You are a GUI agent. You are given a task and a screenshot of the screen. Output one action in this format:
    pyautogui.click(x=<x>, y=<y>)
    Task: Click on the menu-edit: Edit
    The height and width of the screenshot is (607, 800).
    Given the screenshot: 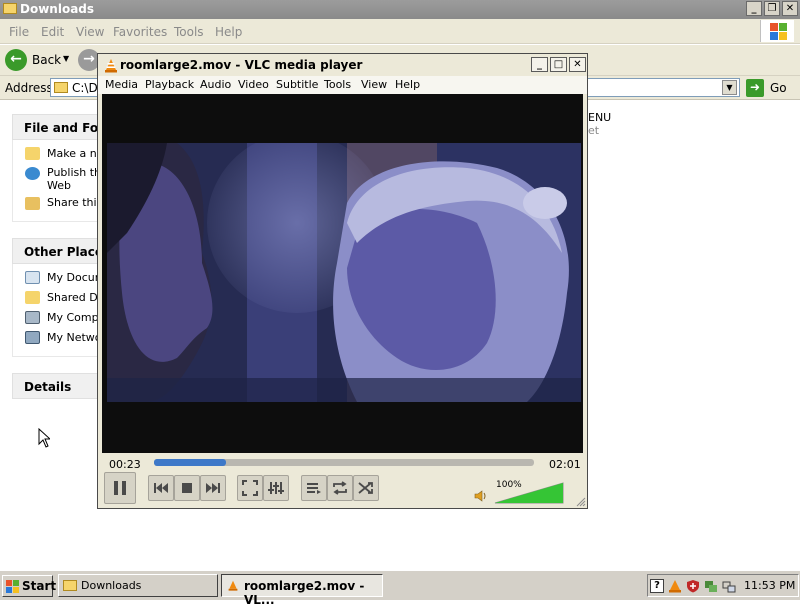 What is the action you would take?
    pyautogui.click(x=52, y=32)
    